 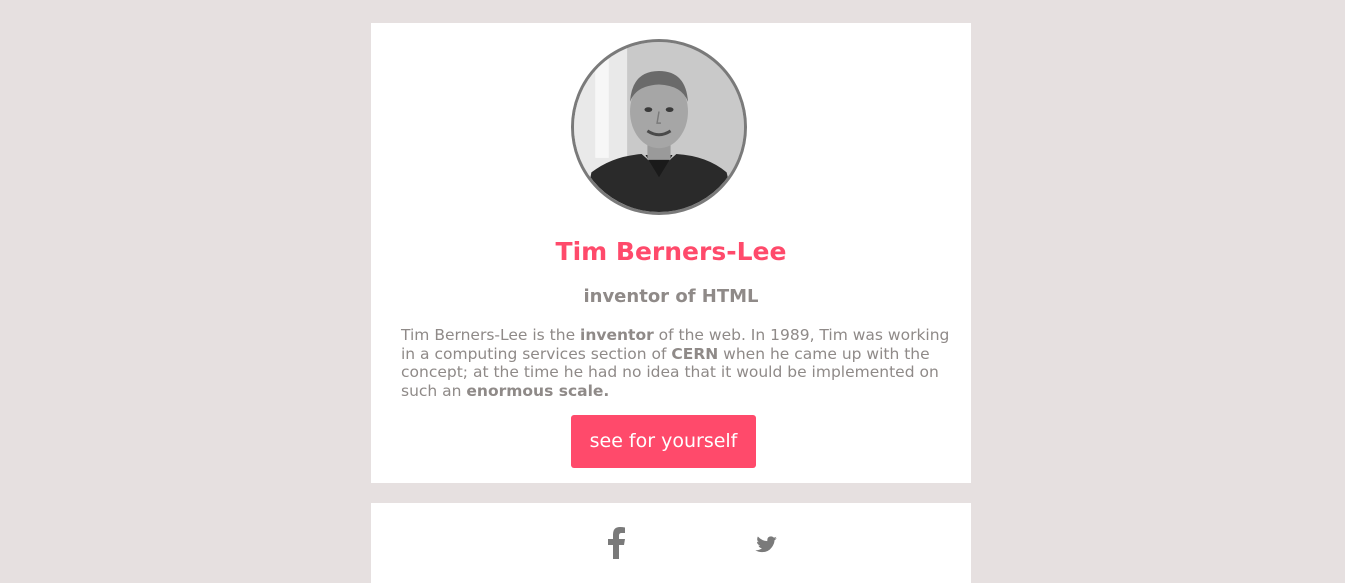 What do you see at coordinates (617, 335) in the screenshot?
I see `bio-emphasis: inventor` at bounding box center [617, 335].